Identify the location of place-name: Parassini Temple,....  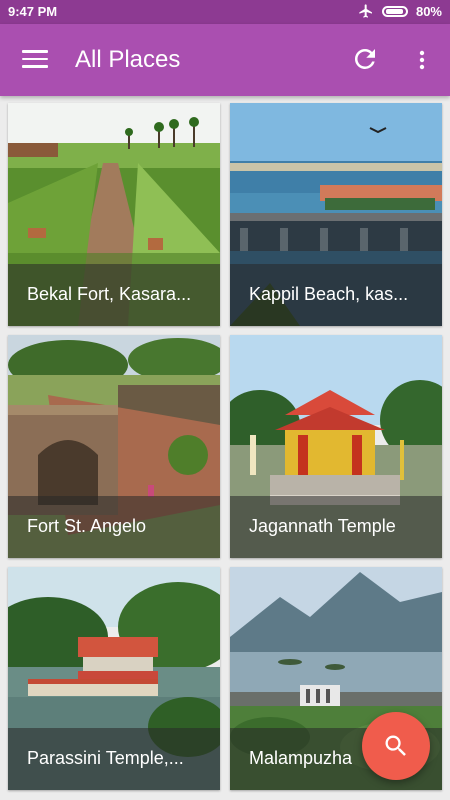
(114, 759).